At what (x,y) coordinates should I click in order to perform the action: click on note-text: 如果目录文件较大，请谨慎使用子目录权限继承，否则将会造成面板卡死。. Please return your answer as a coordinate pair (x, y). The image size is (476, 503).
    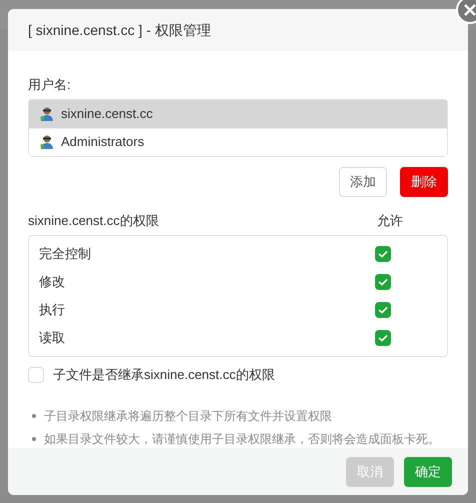
    Looking at the image, I should click on (242, 439).